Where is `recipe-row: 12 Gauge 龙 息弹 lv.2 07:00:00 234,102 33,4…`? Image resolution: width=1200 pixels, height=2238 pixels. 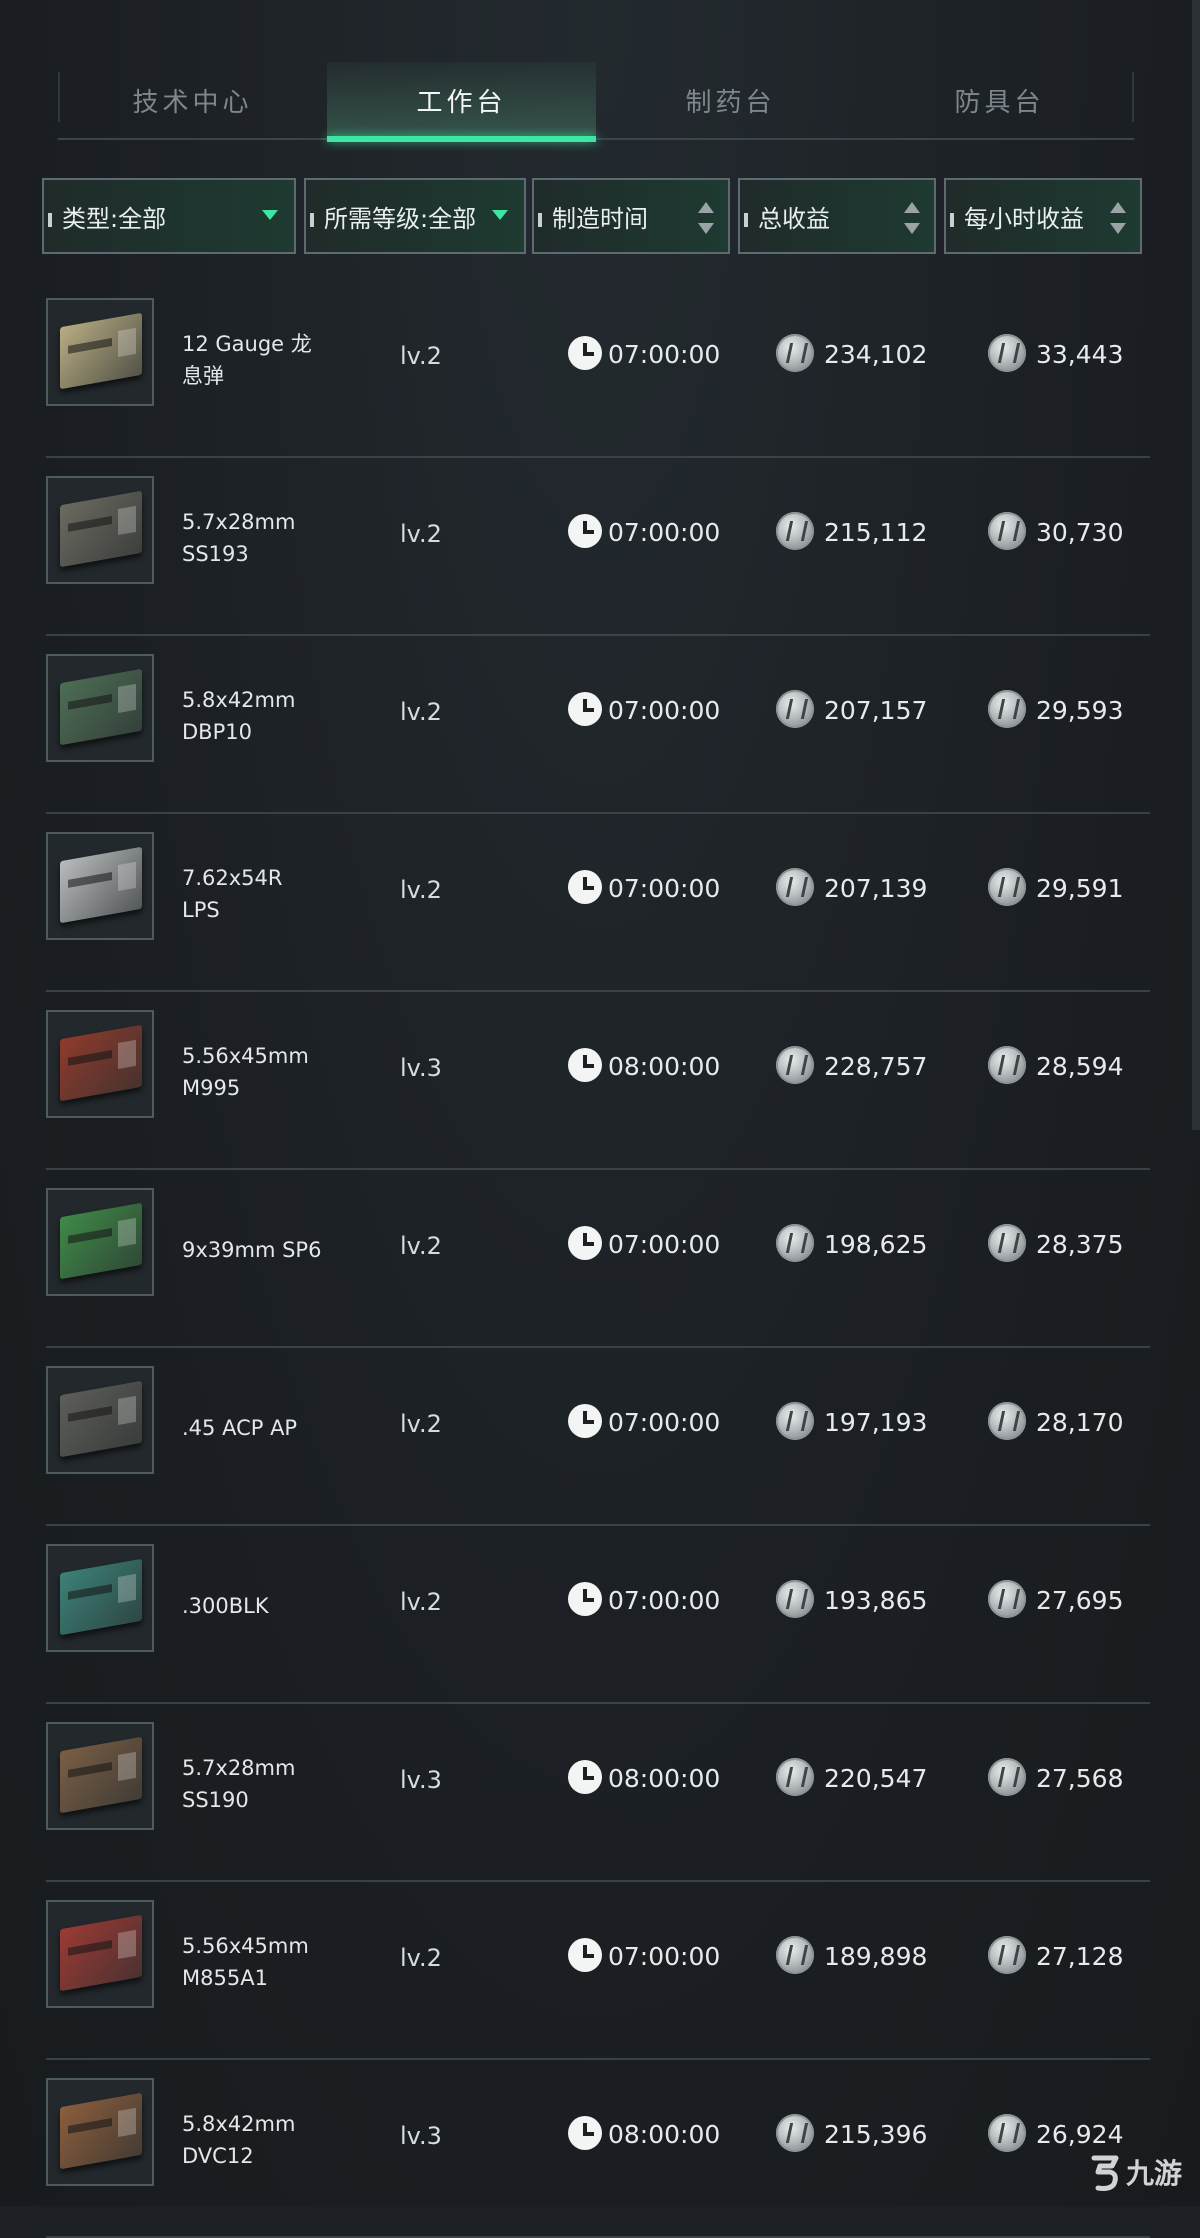
recipe-row: 12 Gauge 龙 息弹 lv.2 07:00:00 234,102 33,4… is located at coordinates (598, 369).